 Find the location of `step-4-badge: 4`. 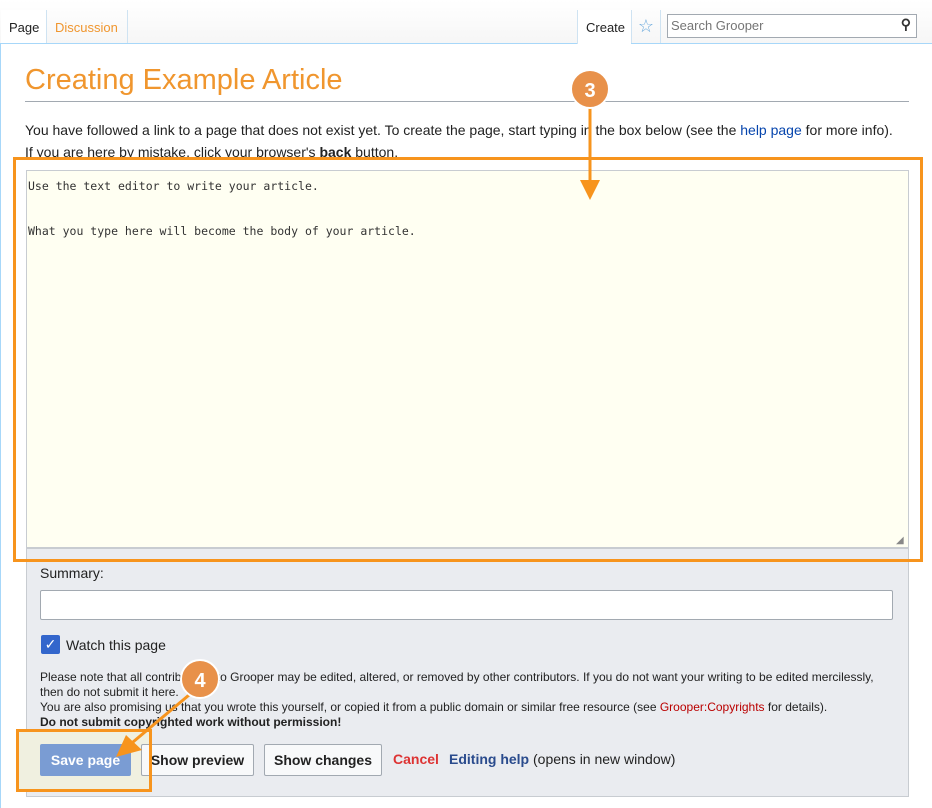

step-4-badge: 4 is located at coordinates (200, 679).